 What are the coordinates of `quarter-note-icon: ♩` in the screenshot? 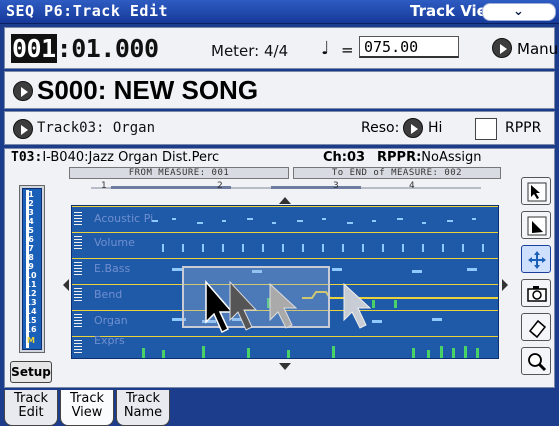 It's located at (325, 48).